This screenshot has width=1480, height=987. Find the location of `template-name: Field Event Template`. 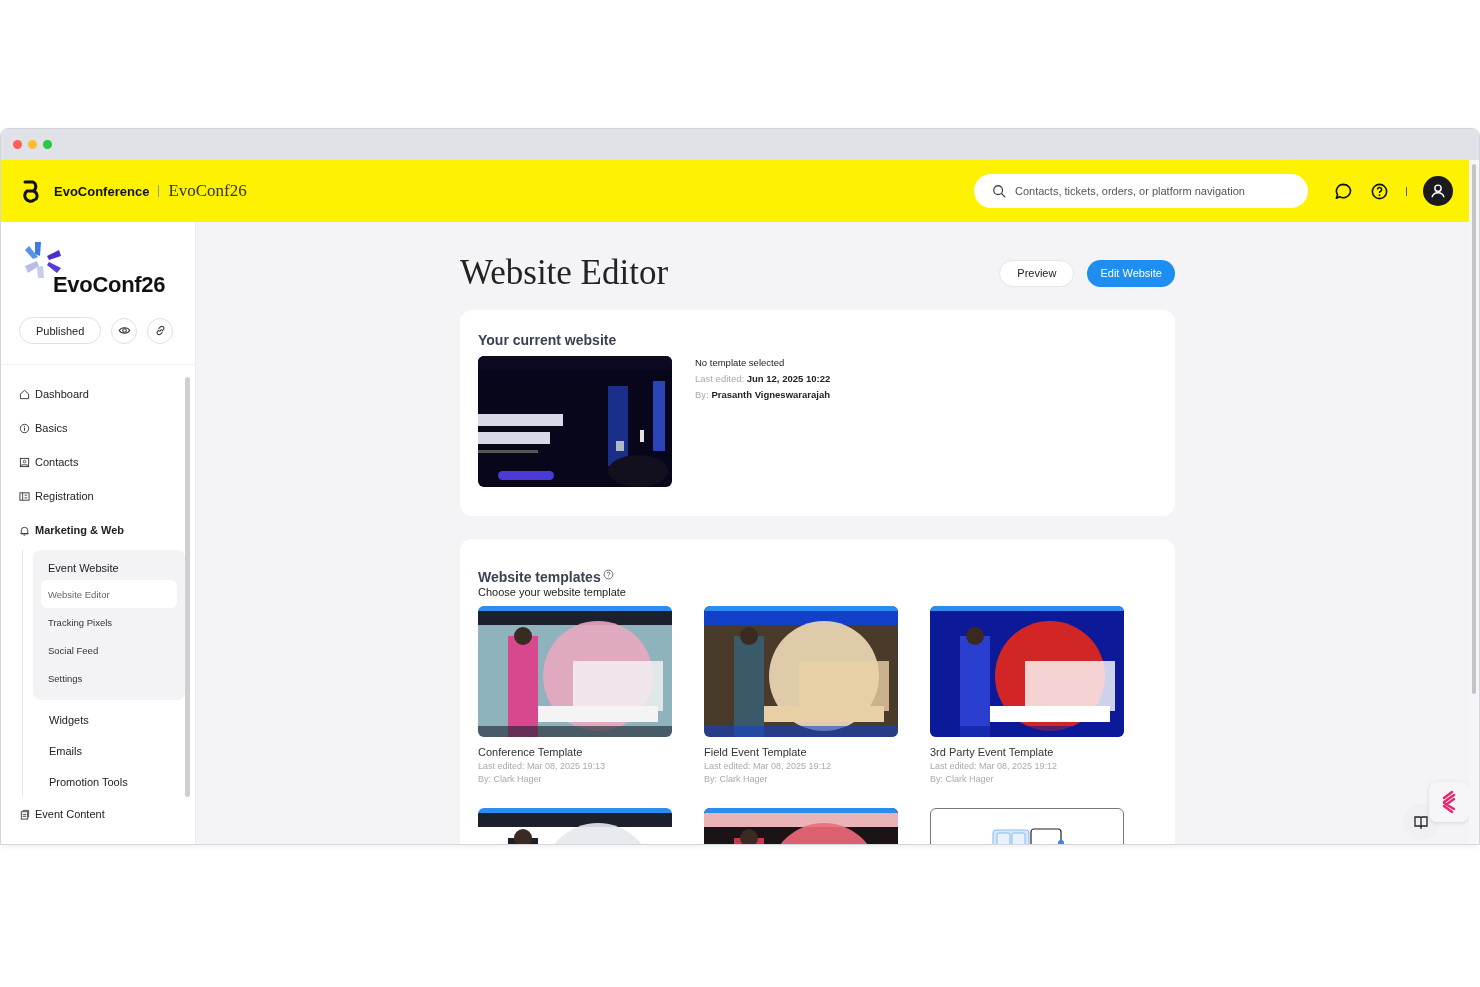

template-name: Field Event Template is located at coordinates (801, 752).